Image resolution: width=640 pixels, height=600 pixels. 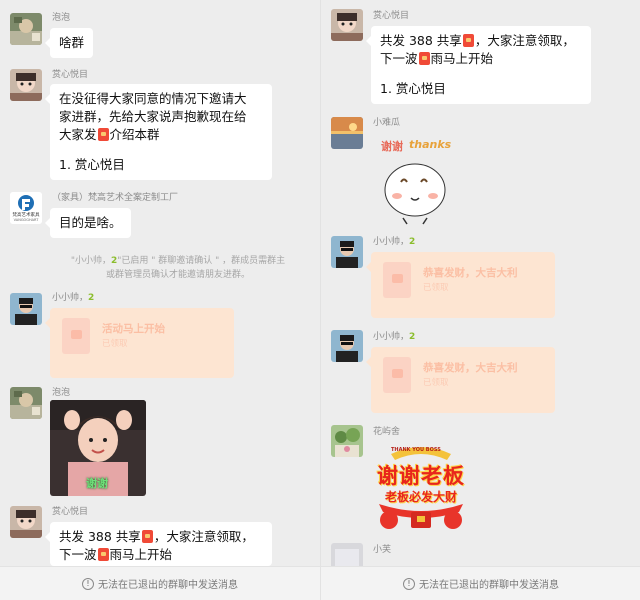 What do you see at coordinates (177, 275) in the screenshot?
I see `system-notice-line: 或群管理员确认才能邀请朋友进群。` at bounding box center [177, 275].